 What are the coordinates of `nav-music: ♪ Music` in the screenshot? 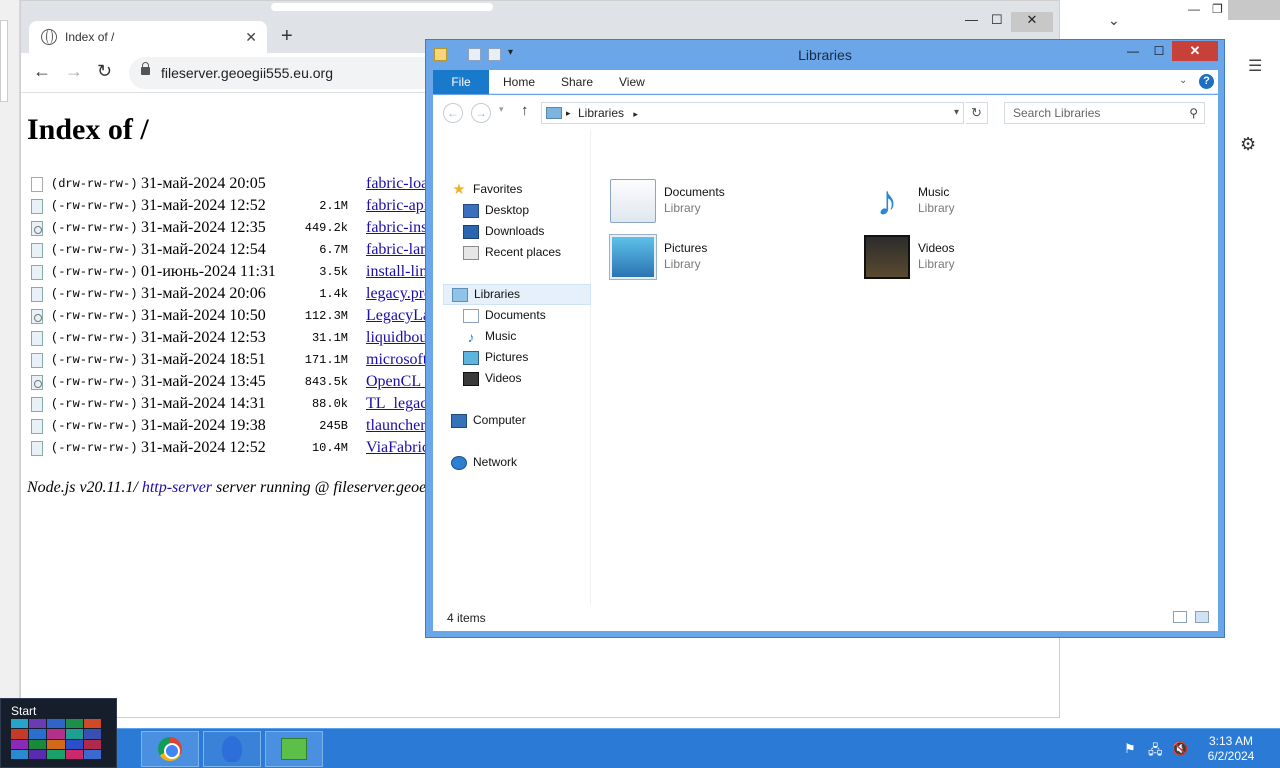 It's located at (490, 336).